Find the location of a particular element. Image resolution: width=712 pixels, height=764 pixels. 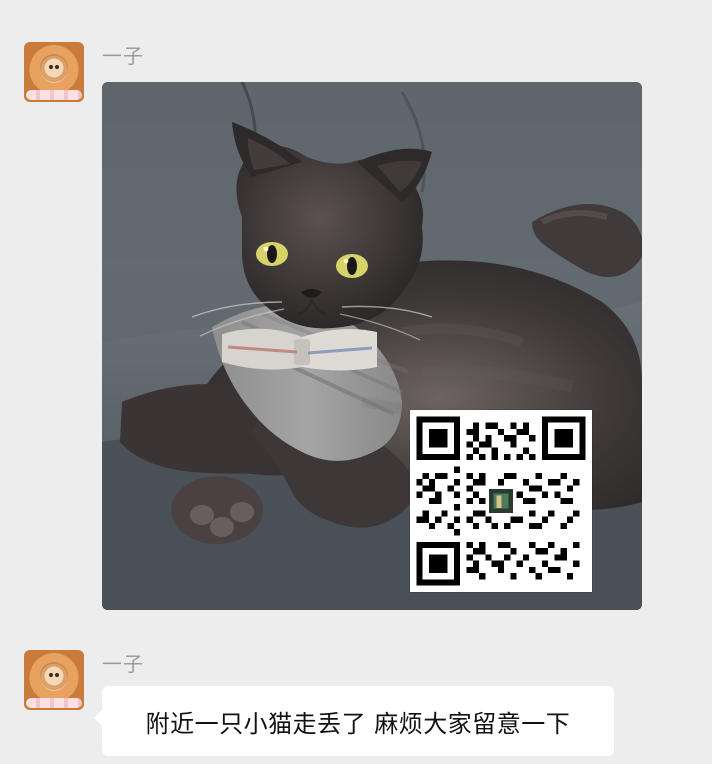

text-message: 附近一只小猫走丢了 麻烦大家留意一下 is located at coordinates (354, 721).